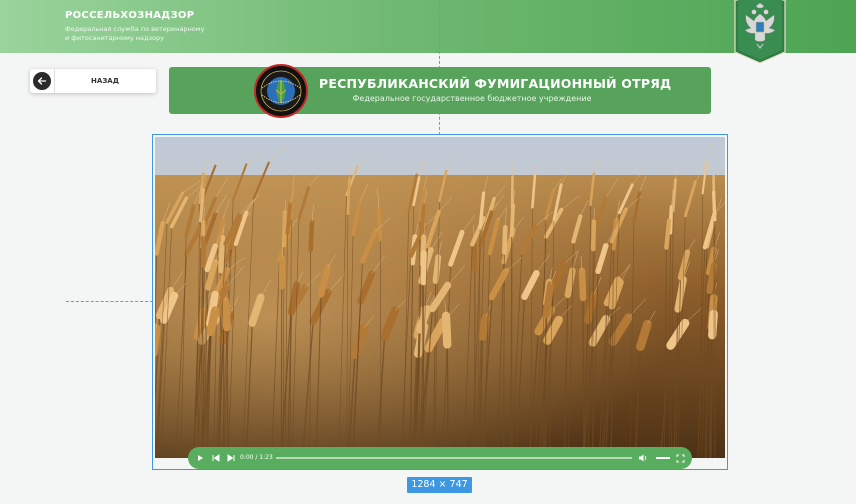 This screenshot has width=856, height=504. What do you see at coordinates (439, 485) in the screenshot?
I see `dimension-badge: 1284 × 747` at bounding box center [439, 485].